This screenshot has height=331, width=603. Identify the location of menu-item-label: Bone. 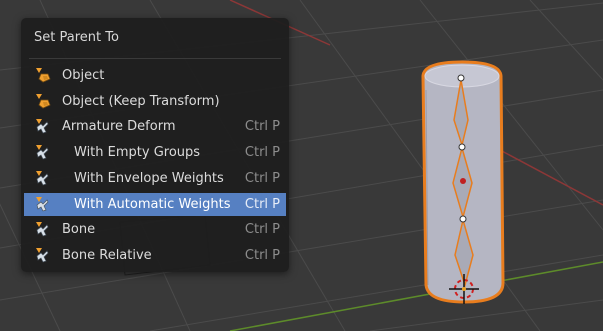
(79, 230).